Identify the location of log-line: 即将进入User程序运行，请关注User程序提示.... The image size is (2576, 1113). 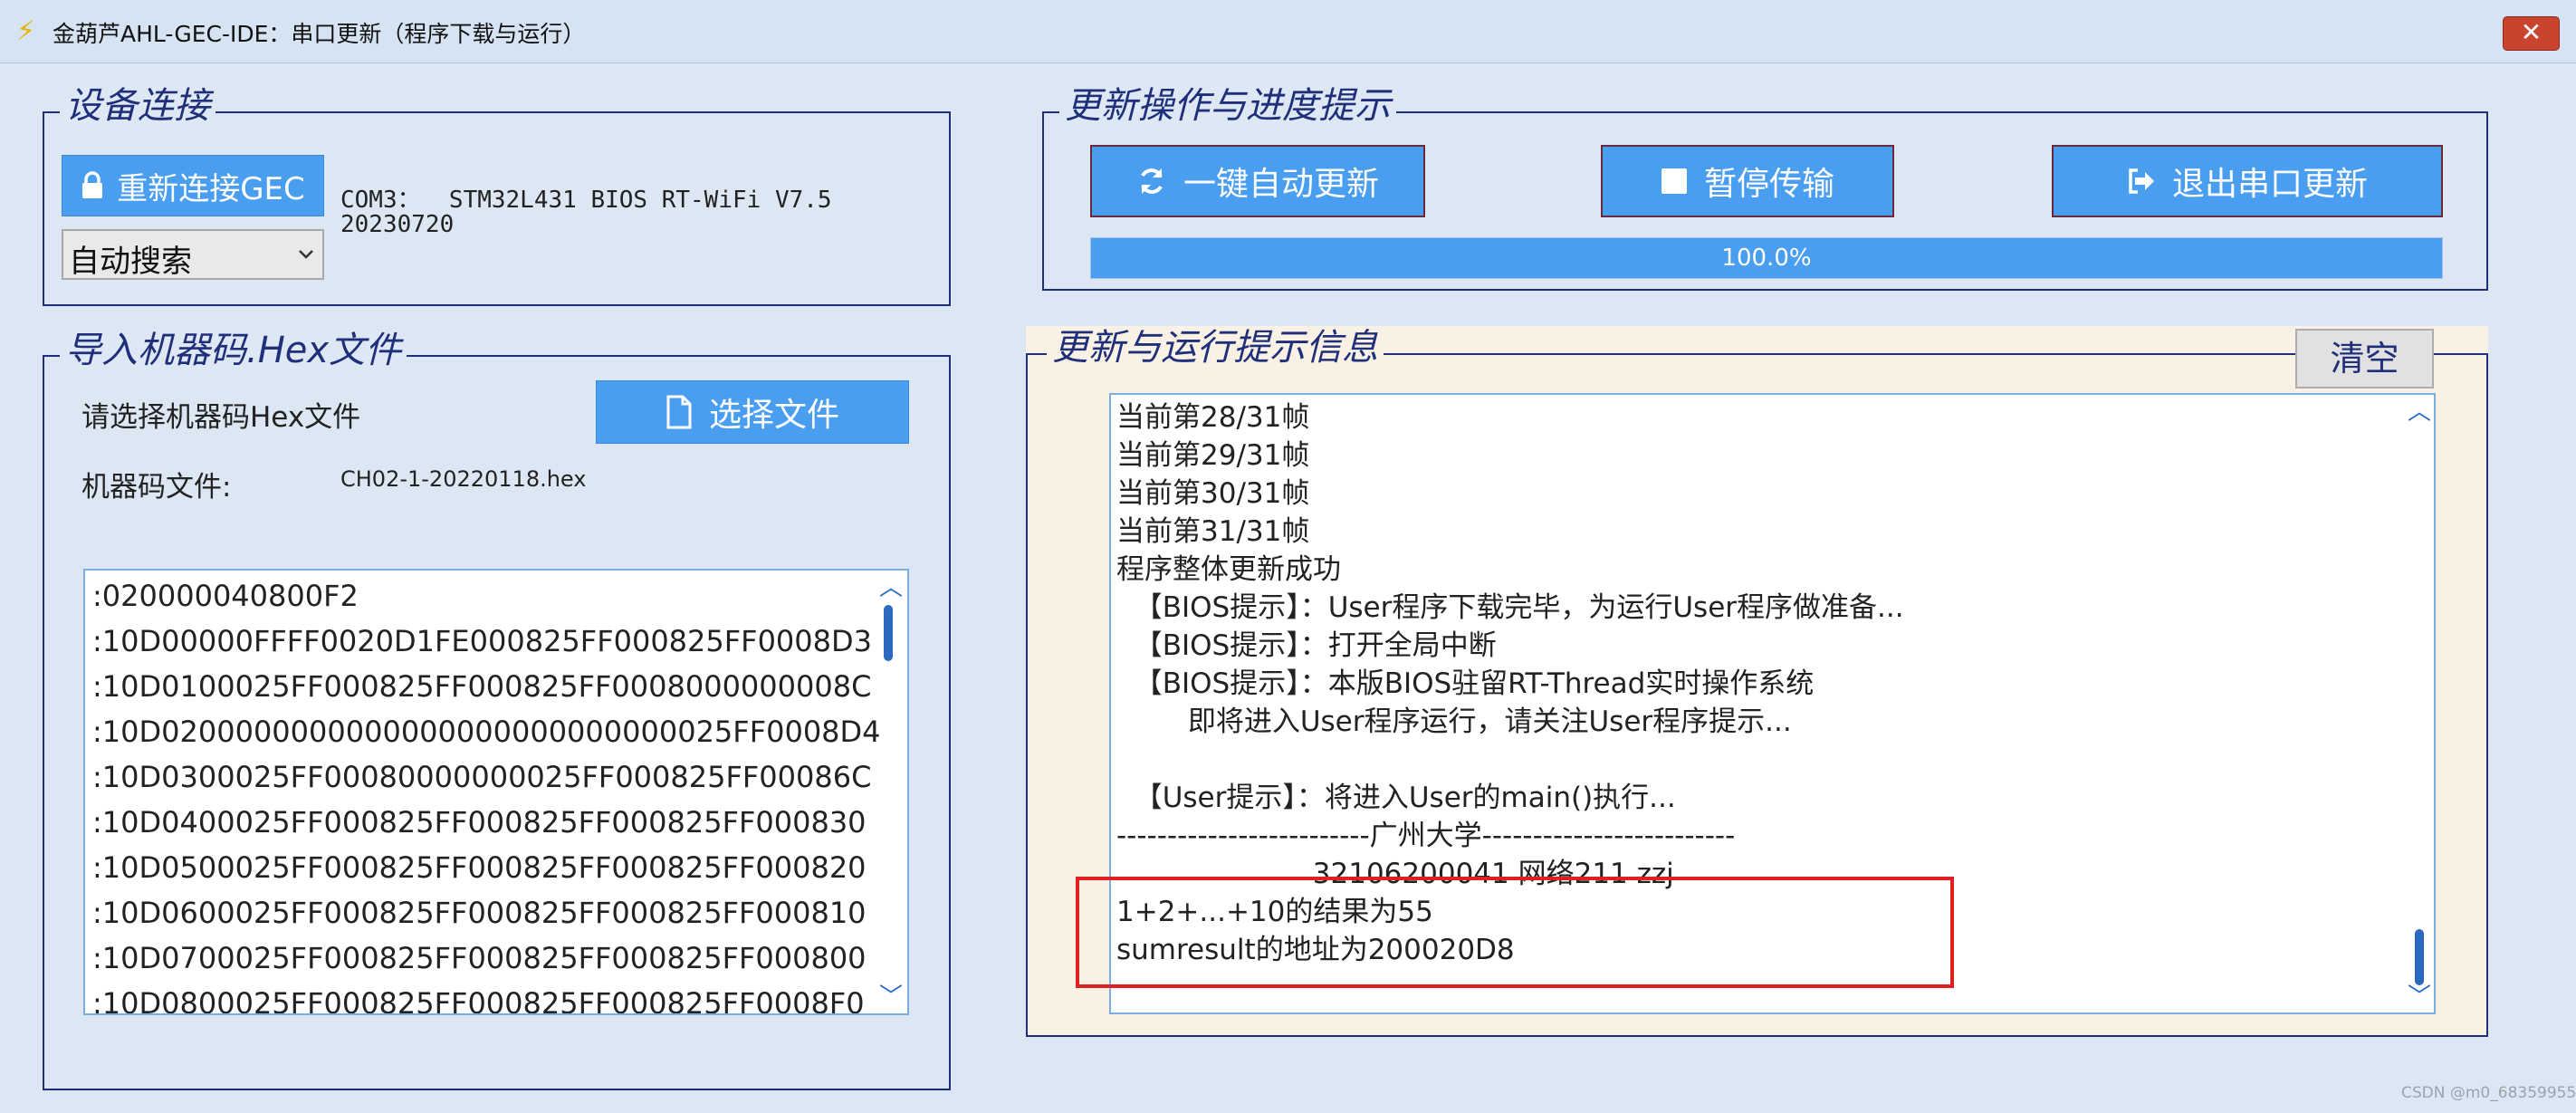
(1454, 721).